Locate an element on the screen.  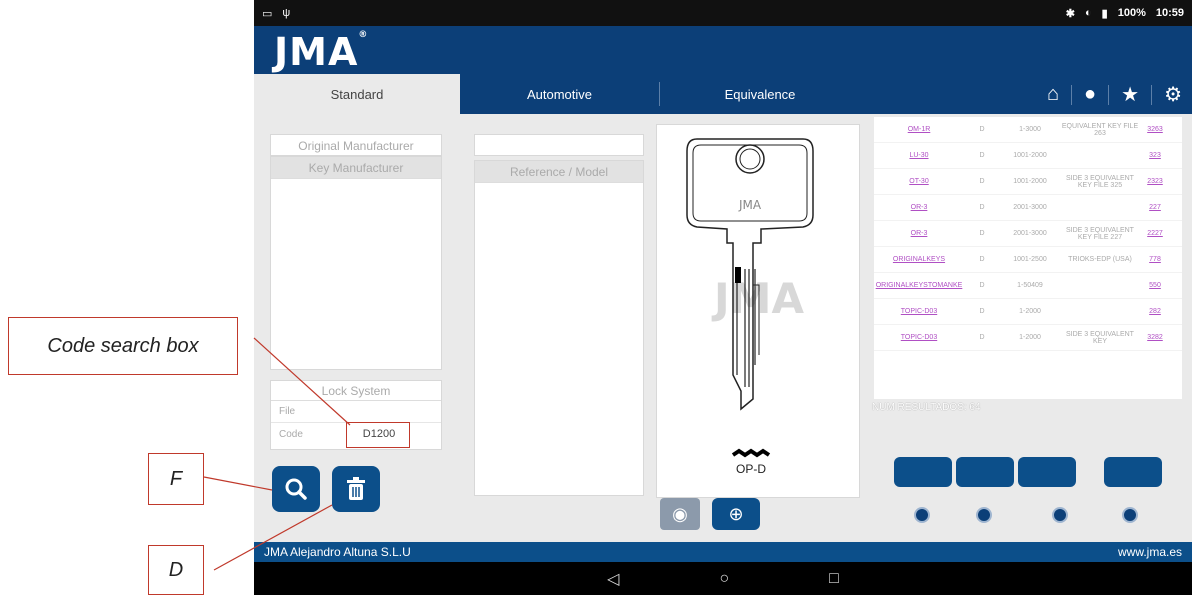
original-manufacturer-label: Original Manufacturer is located at coordinates (356, 146).